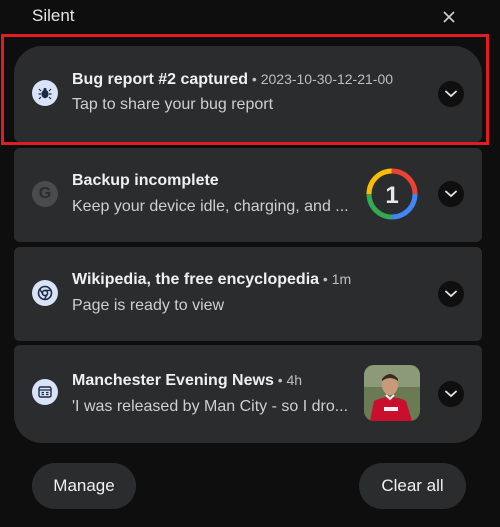 This screenshot has height=527, width=500. Describe the element at coordinates (335, 279) in the screenshot. I see `notification-timestamp: • 1m` at that location.